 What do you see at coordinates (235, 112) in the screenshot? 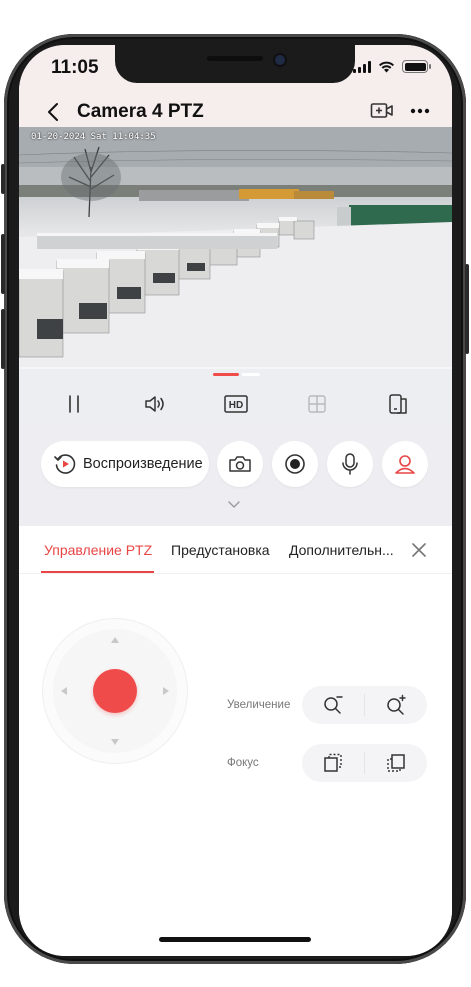
I see `nav-bar: Camera 4 PTZ` at bounding box center [235, 112].